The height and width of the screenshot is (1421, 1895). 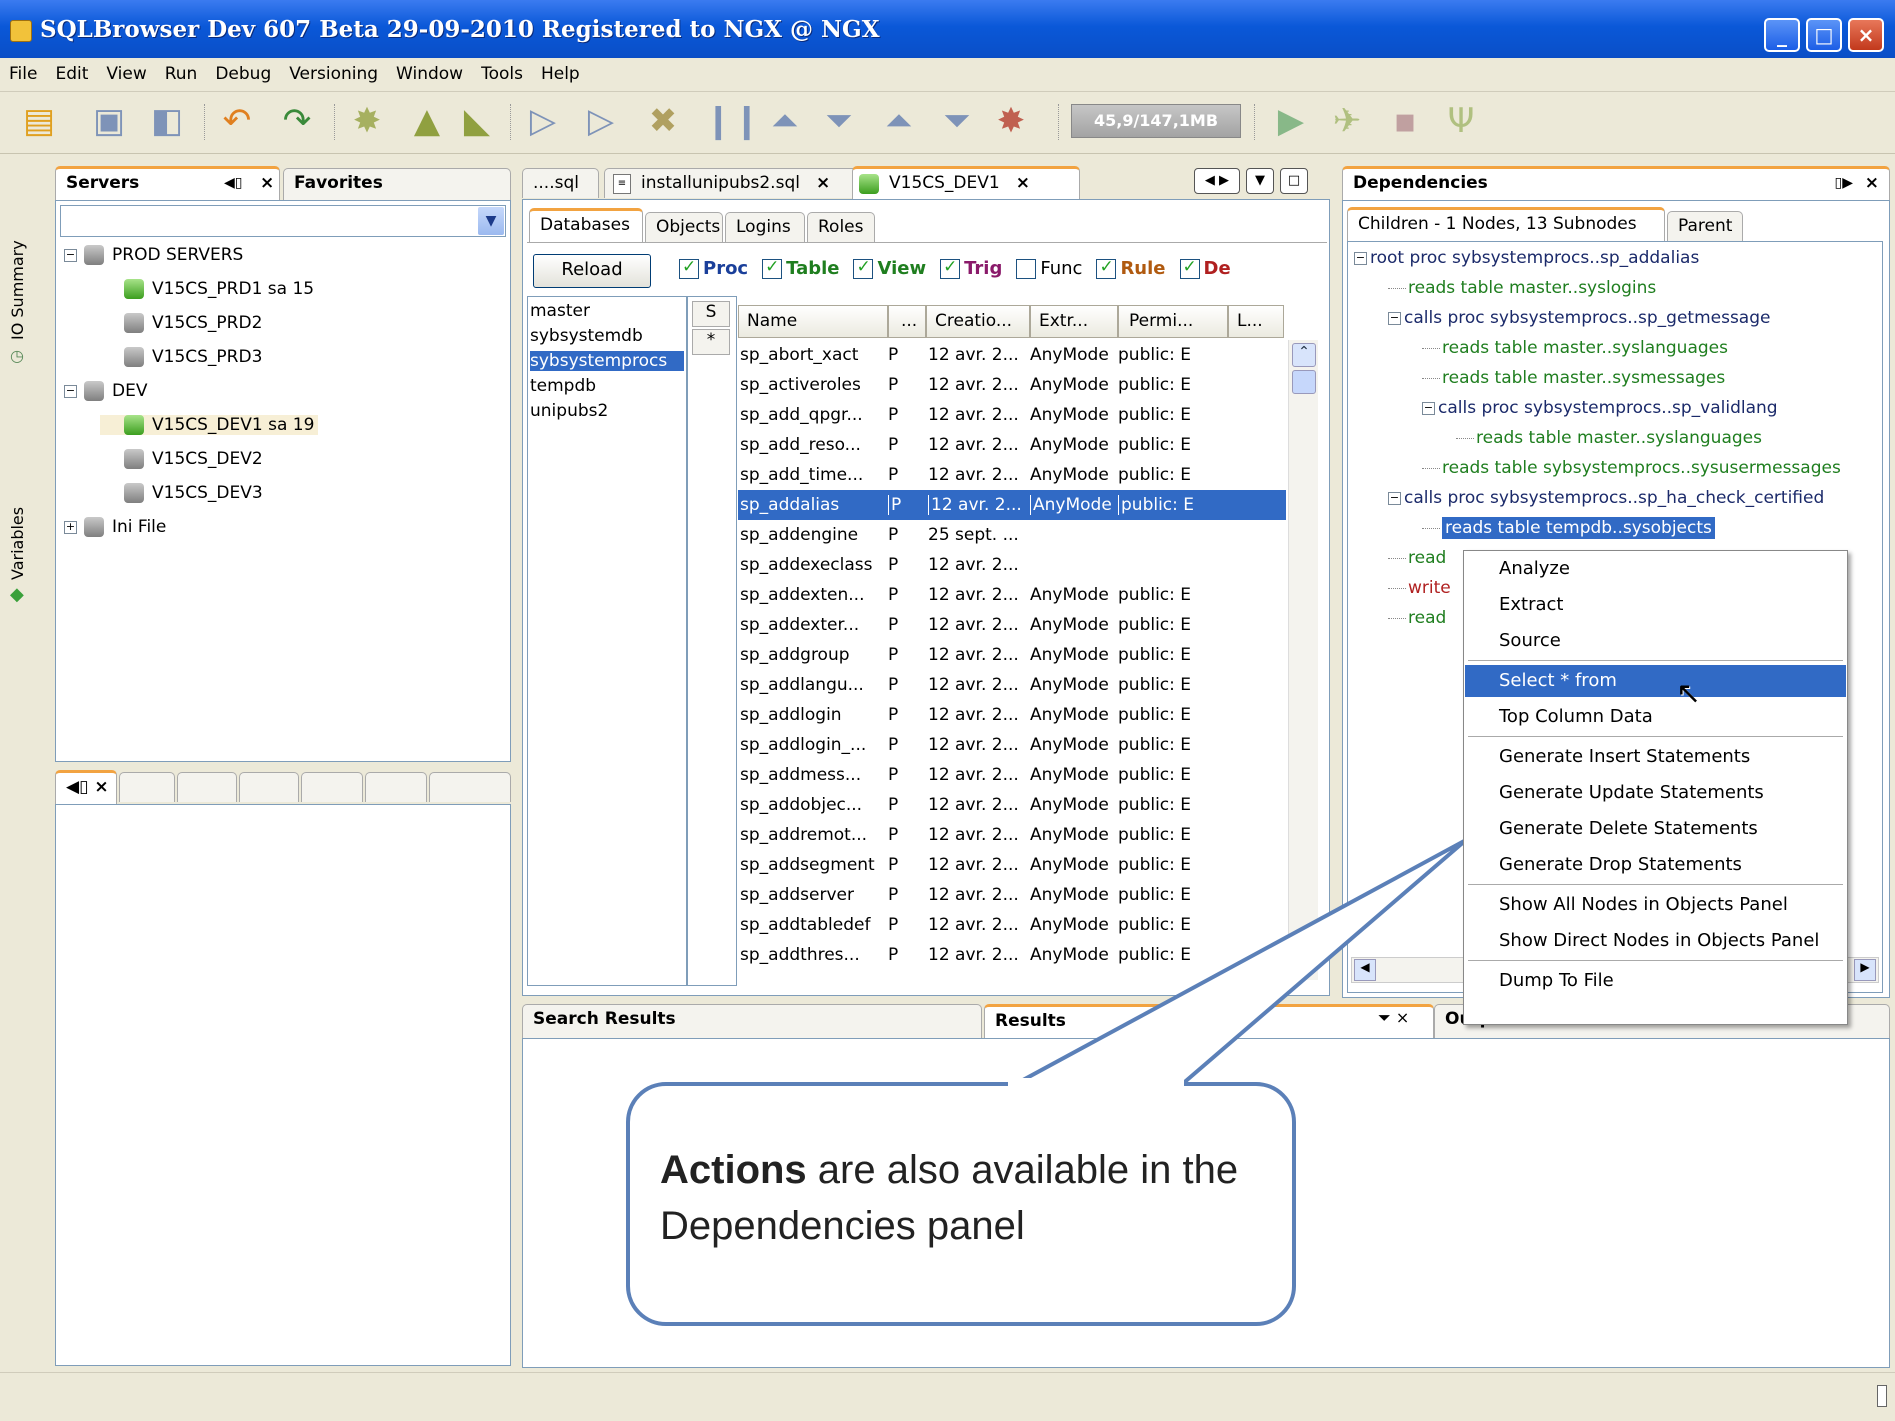 I want to click on tab-collapsed: ◀▯ ×, so click(x=86, y=787).